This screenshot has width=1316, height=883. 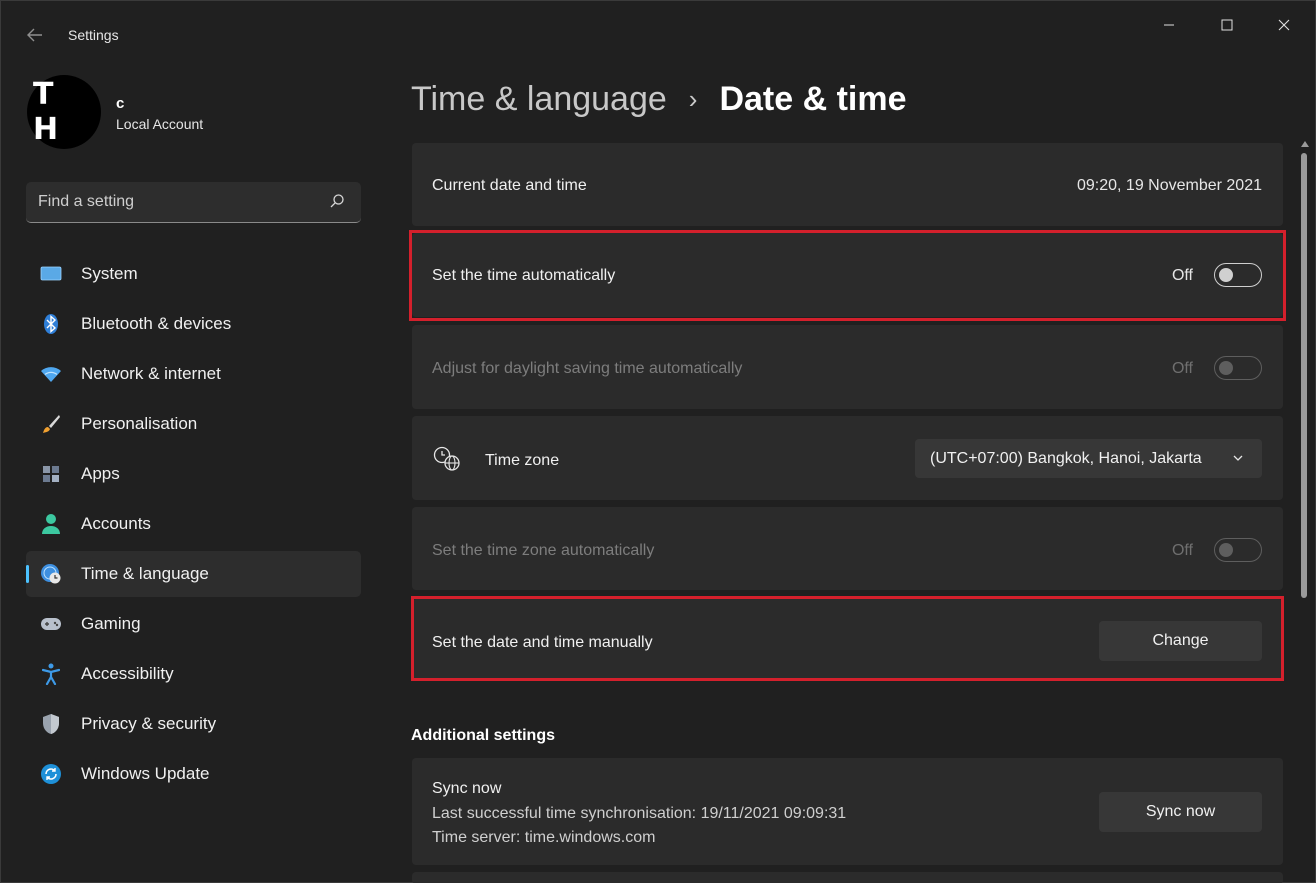 I want to click on app-title: Settings, so click(x=93, y=35).